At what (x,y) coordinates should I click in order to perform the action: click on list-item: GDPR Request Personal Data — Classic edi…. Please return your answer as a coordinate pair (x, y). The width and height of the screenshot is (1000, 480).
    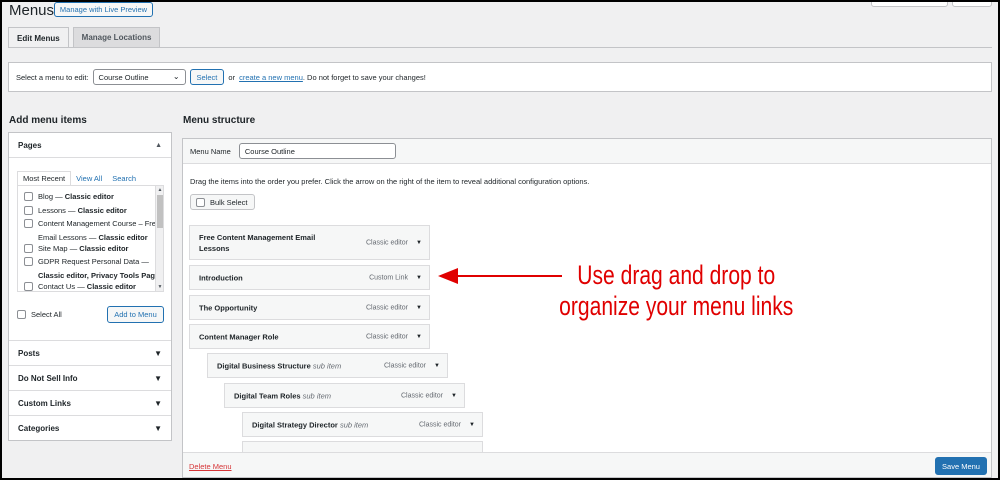
    Looking at the image, I should click on (91, 267).